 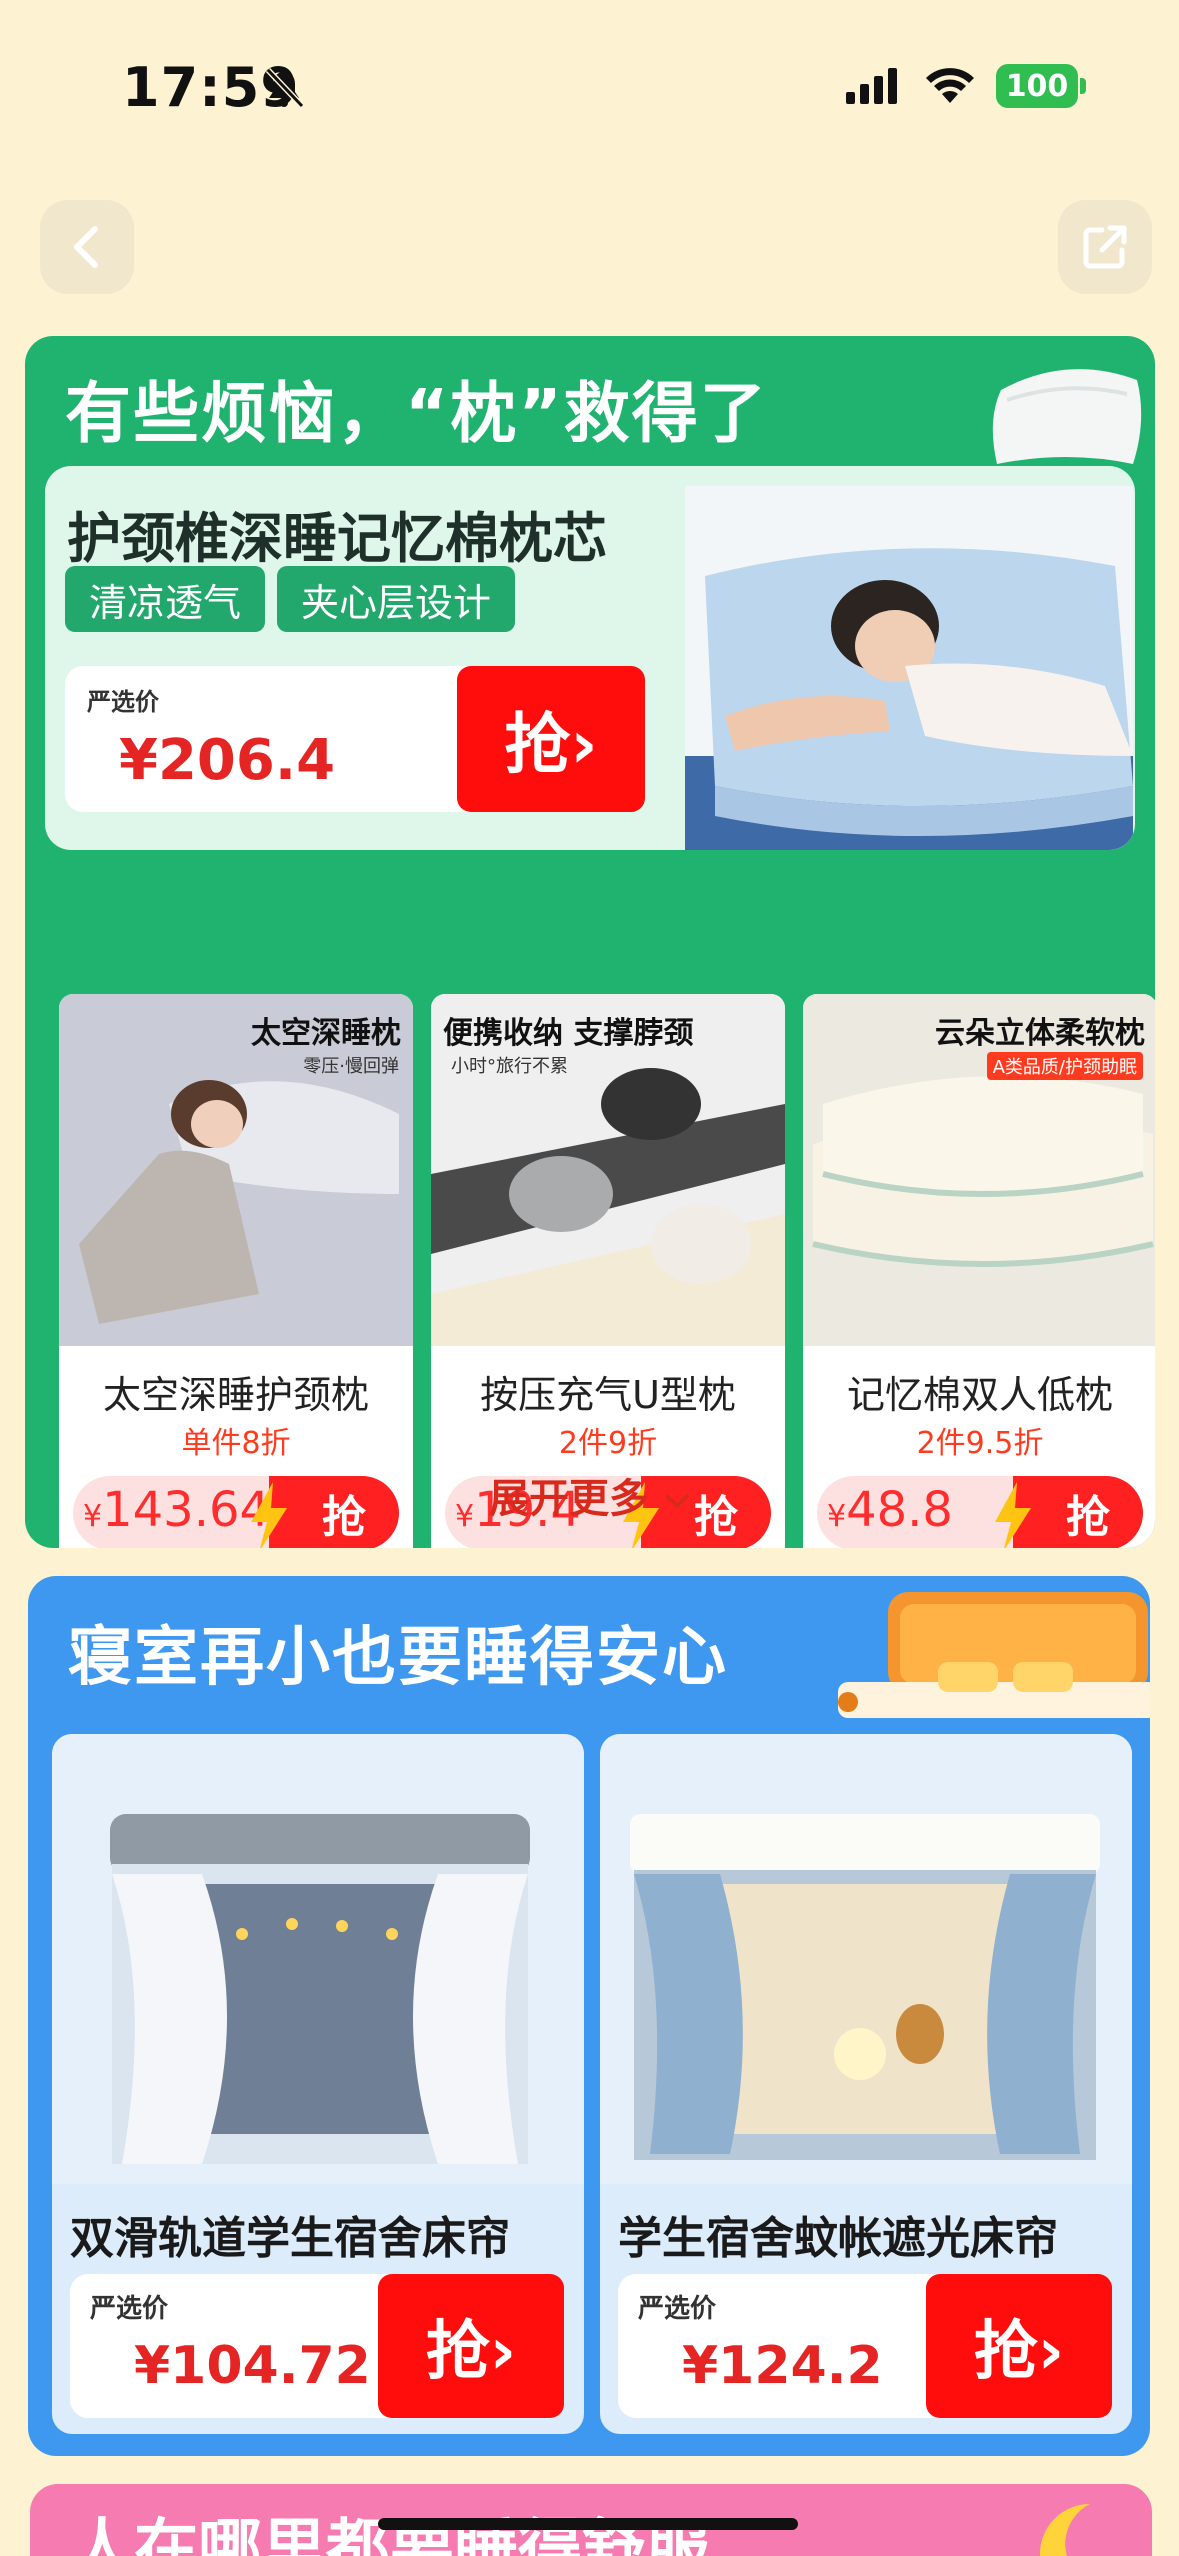 I want to click on product-name: 学生宿舍蚊帐遮光床帘, so click(x=838, y=2238).